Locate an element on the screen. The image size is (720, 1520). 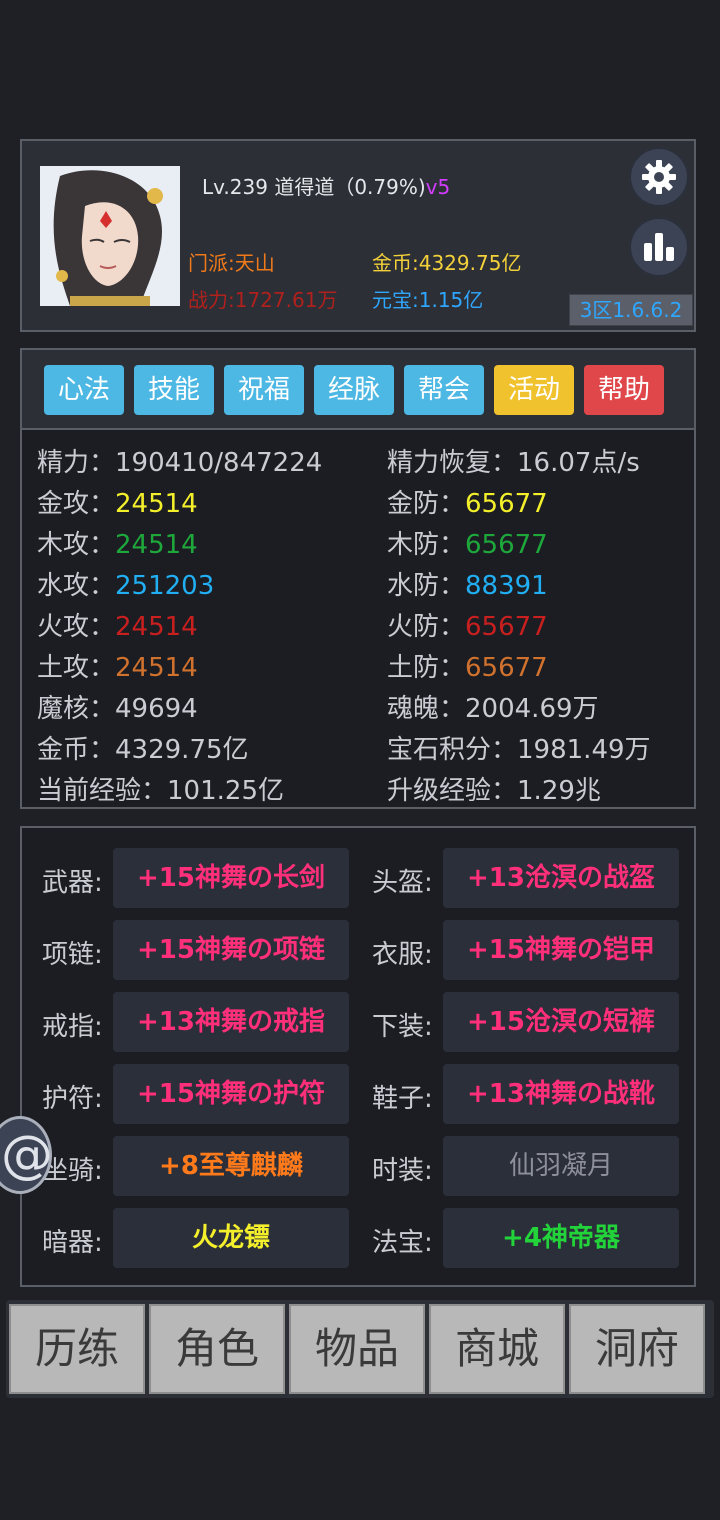
tab-4: 帮会 is located at coordinates (444, 390).